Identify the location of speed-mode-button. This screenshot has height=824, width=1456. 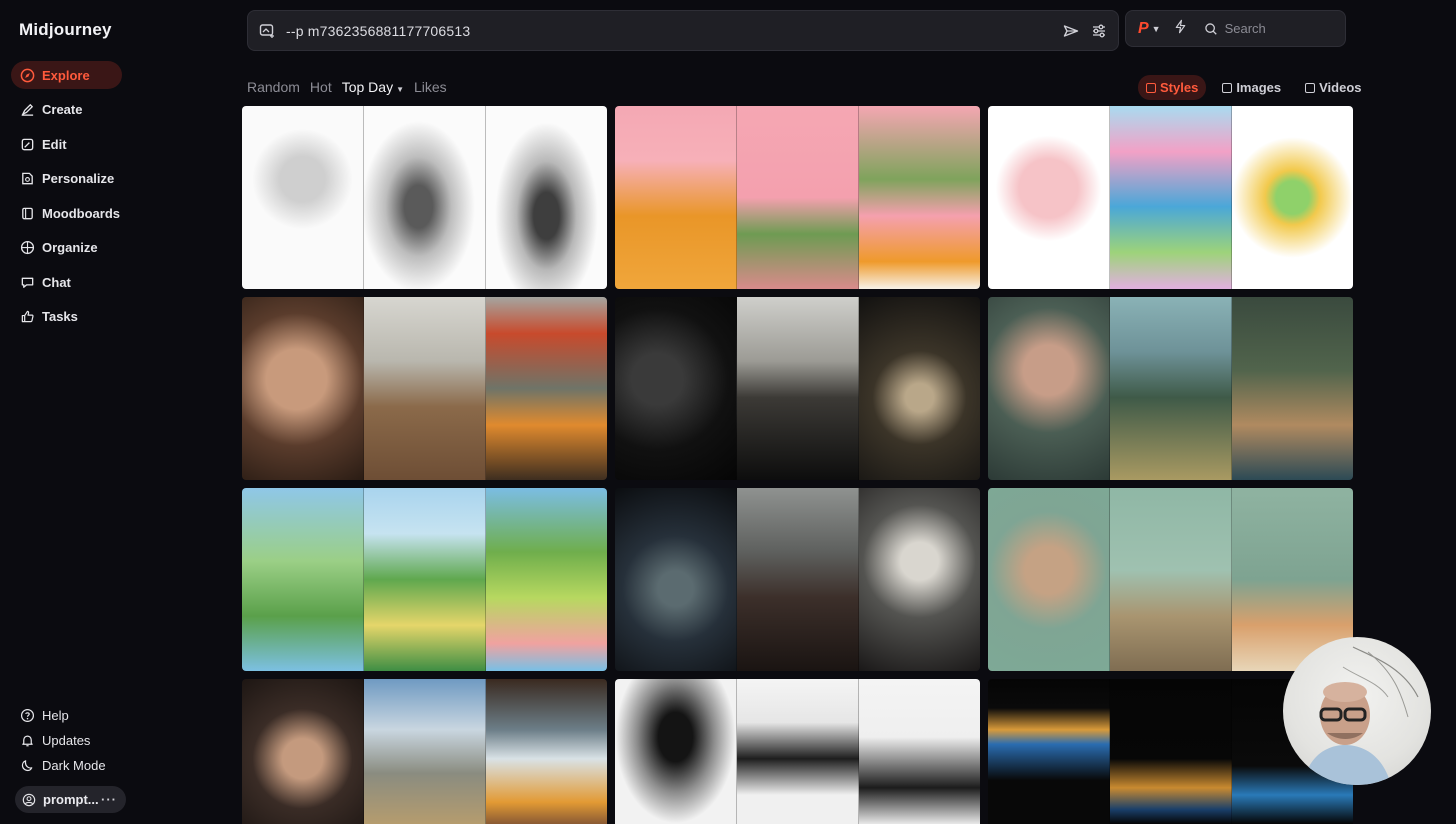
(1180, 28).